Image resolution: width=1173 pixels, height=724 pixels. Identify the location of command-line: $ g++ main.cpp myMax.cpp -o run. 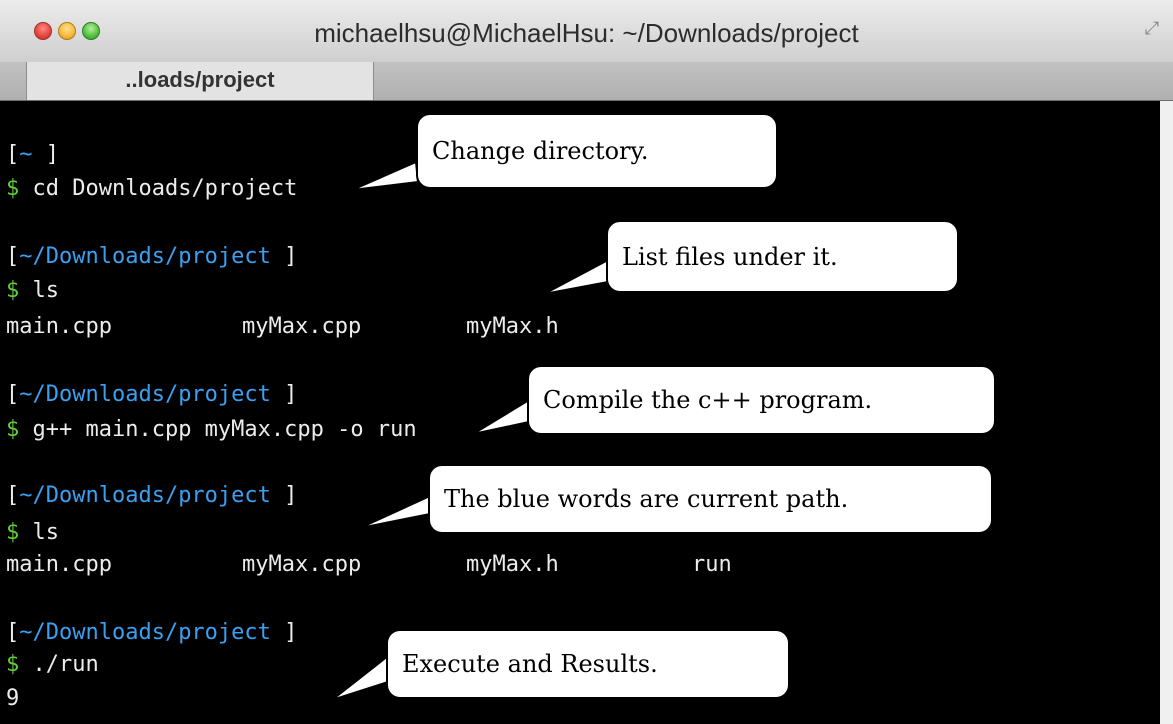
(211, 430).